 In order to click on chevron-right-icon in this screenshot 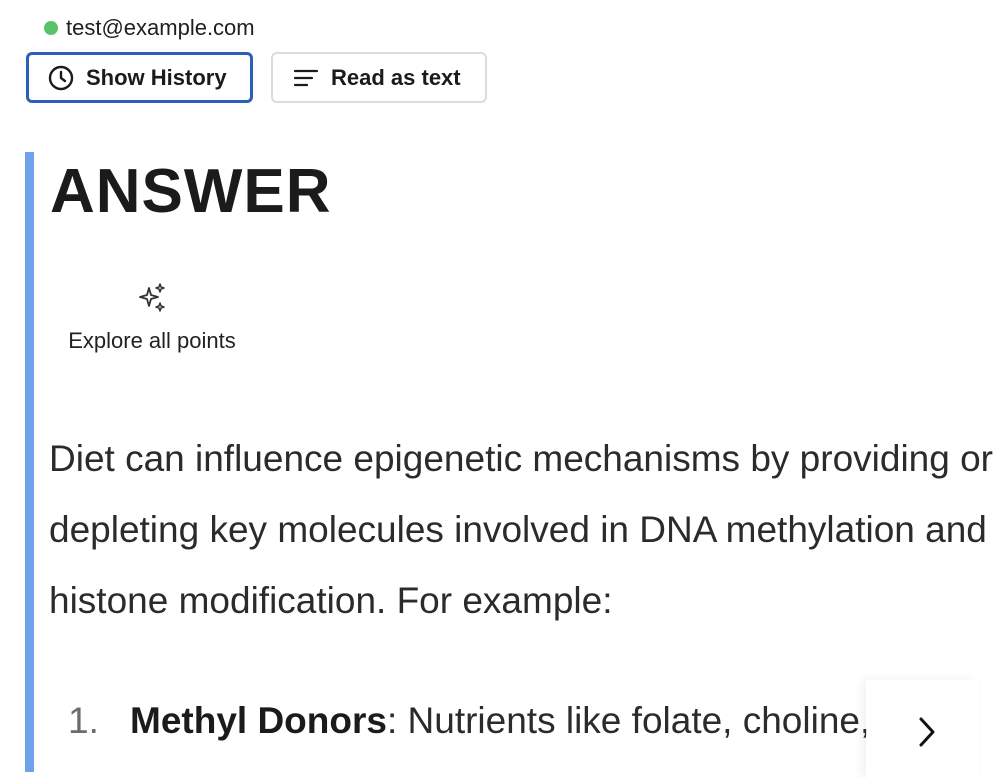, I will do `click(927, 734)`.